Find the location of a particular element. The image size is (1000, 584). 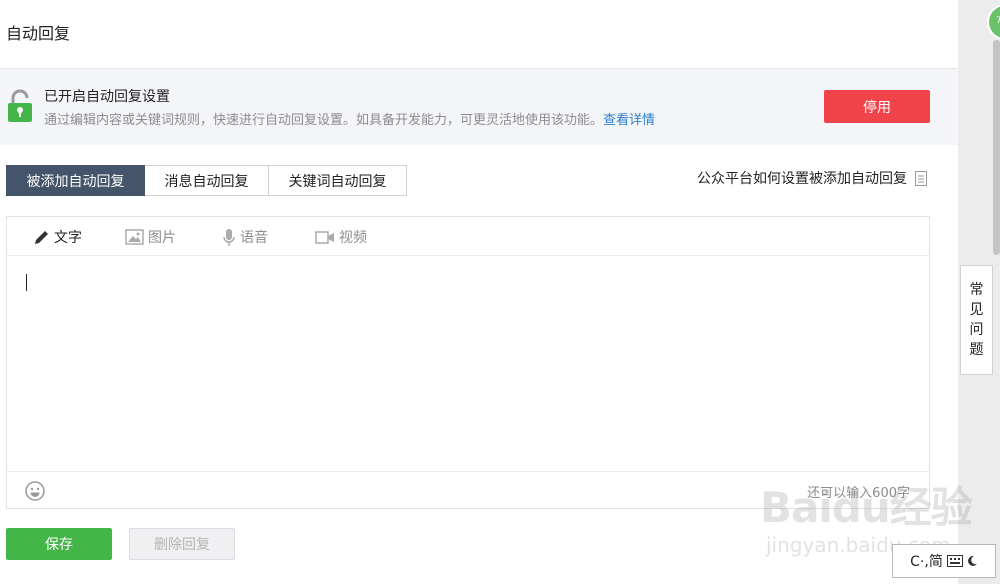

faq-char: 见 is located at coordinates (976, 310).